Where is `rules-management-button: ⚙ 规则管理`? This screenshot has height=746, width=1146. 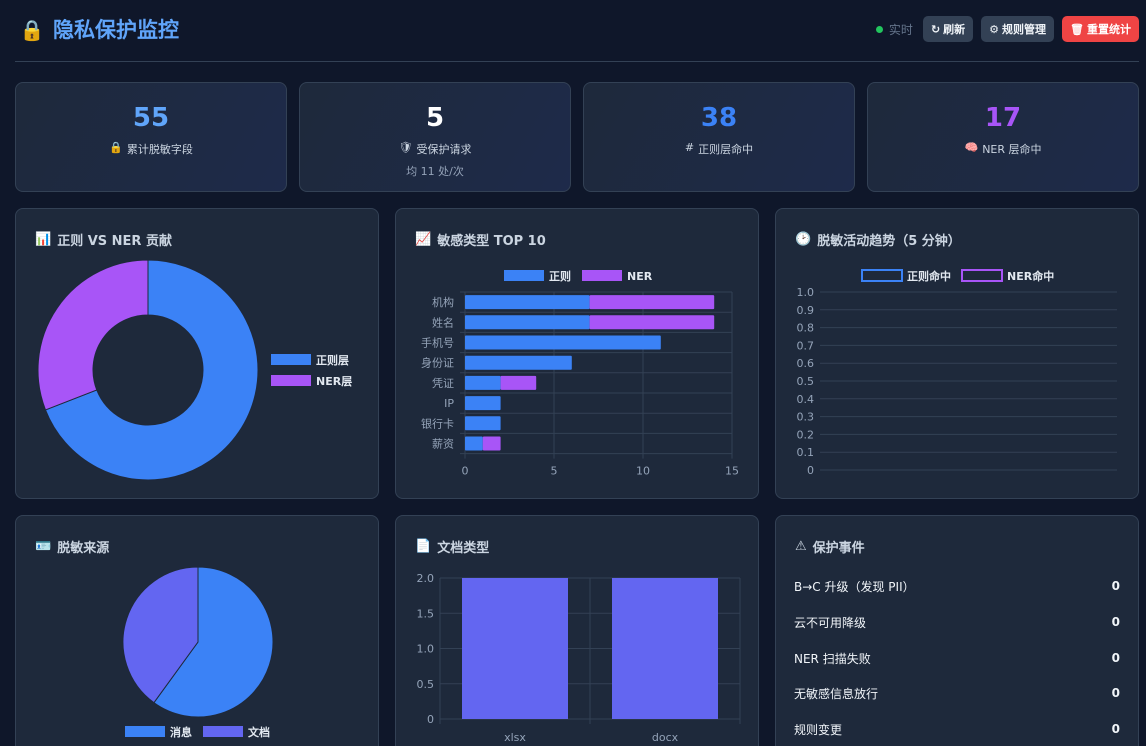 rules-management-button: ⚙ 规则管理 is located at coordinates (1018, 29).